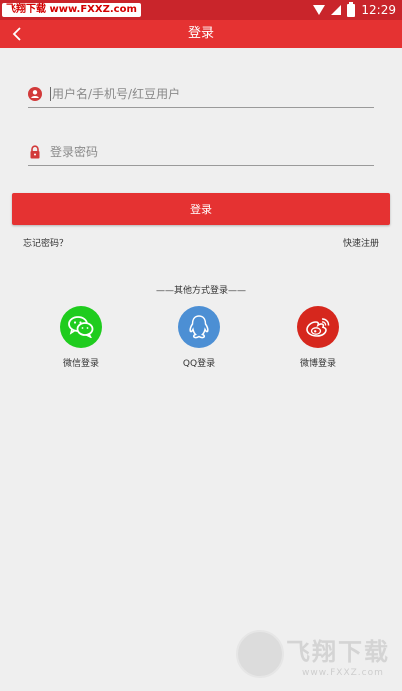 The height and width of the screenshot is (691, 402). I want to click on weibo-login-button: 微博登录, so click(318, 337).